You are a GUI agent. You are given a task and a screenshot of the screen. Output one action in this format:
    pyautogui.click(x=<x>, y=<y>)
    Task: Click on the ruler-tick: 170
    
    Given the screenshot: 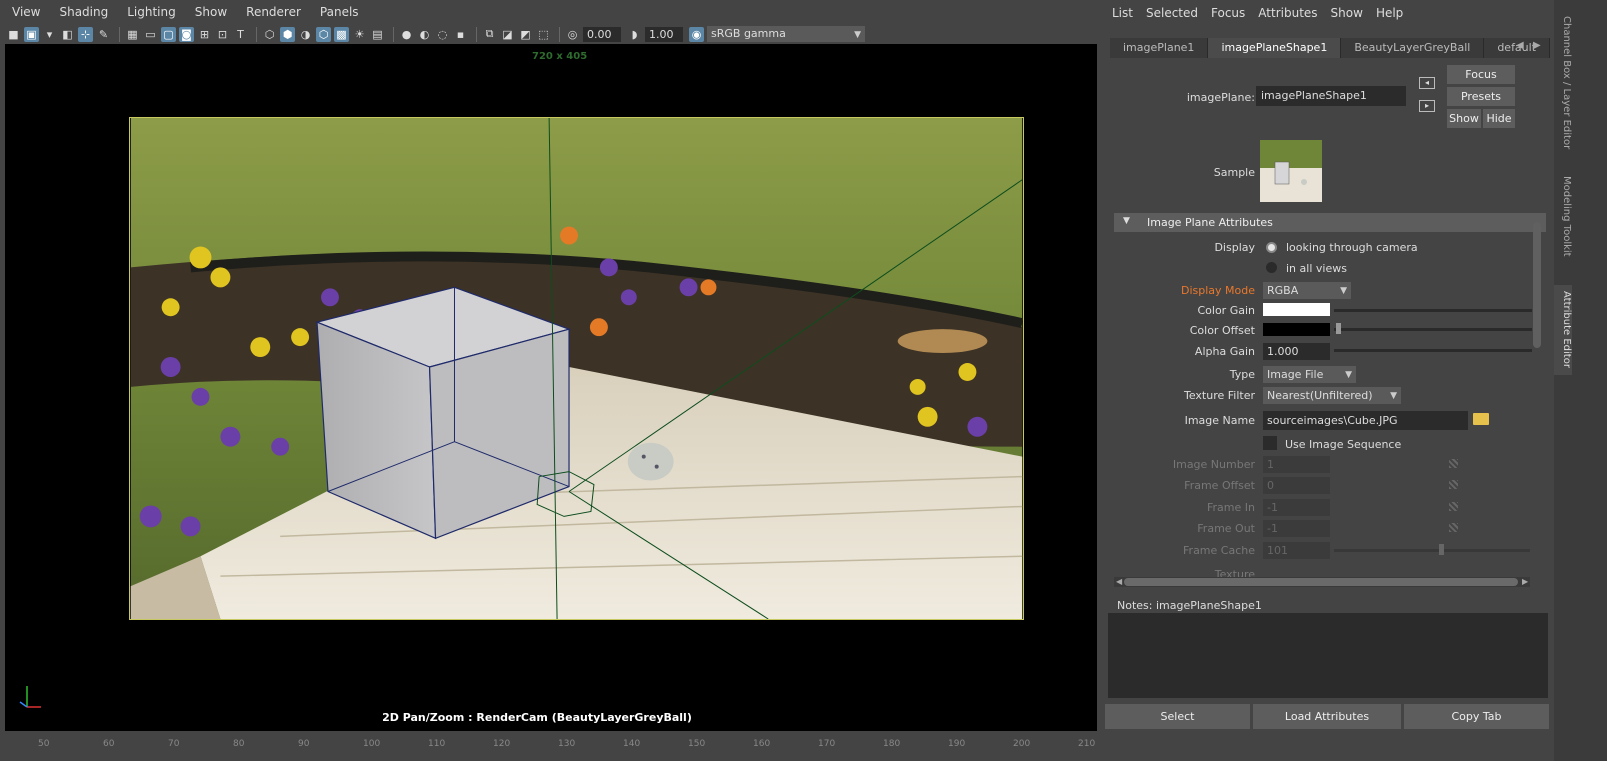 What is the action you would take?
    pyautogui.click(x=827, y=744)
    